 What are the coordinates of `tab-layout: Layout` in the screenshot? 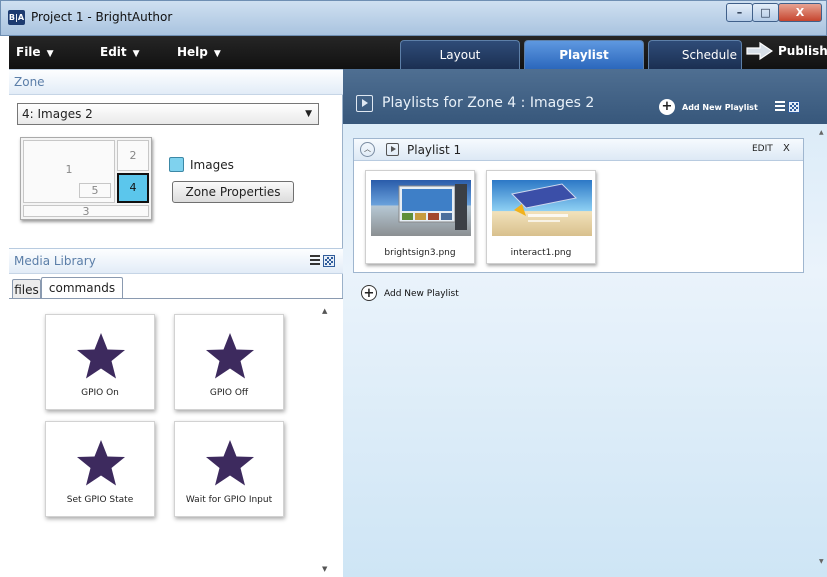 It's located at (460, 54).